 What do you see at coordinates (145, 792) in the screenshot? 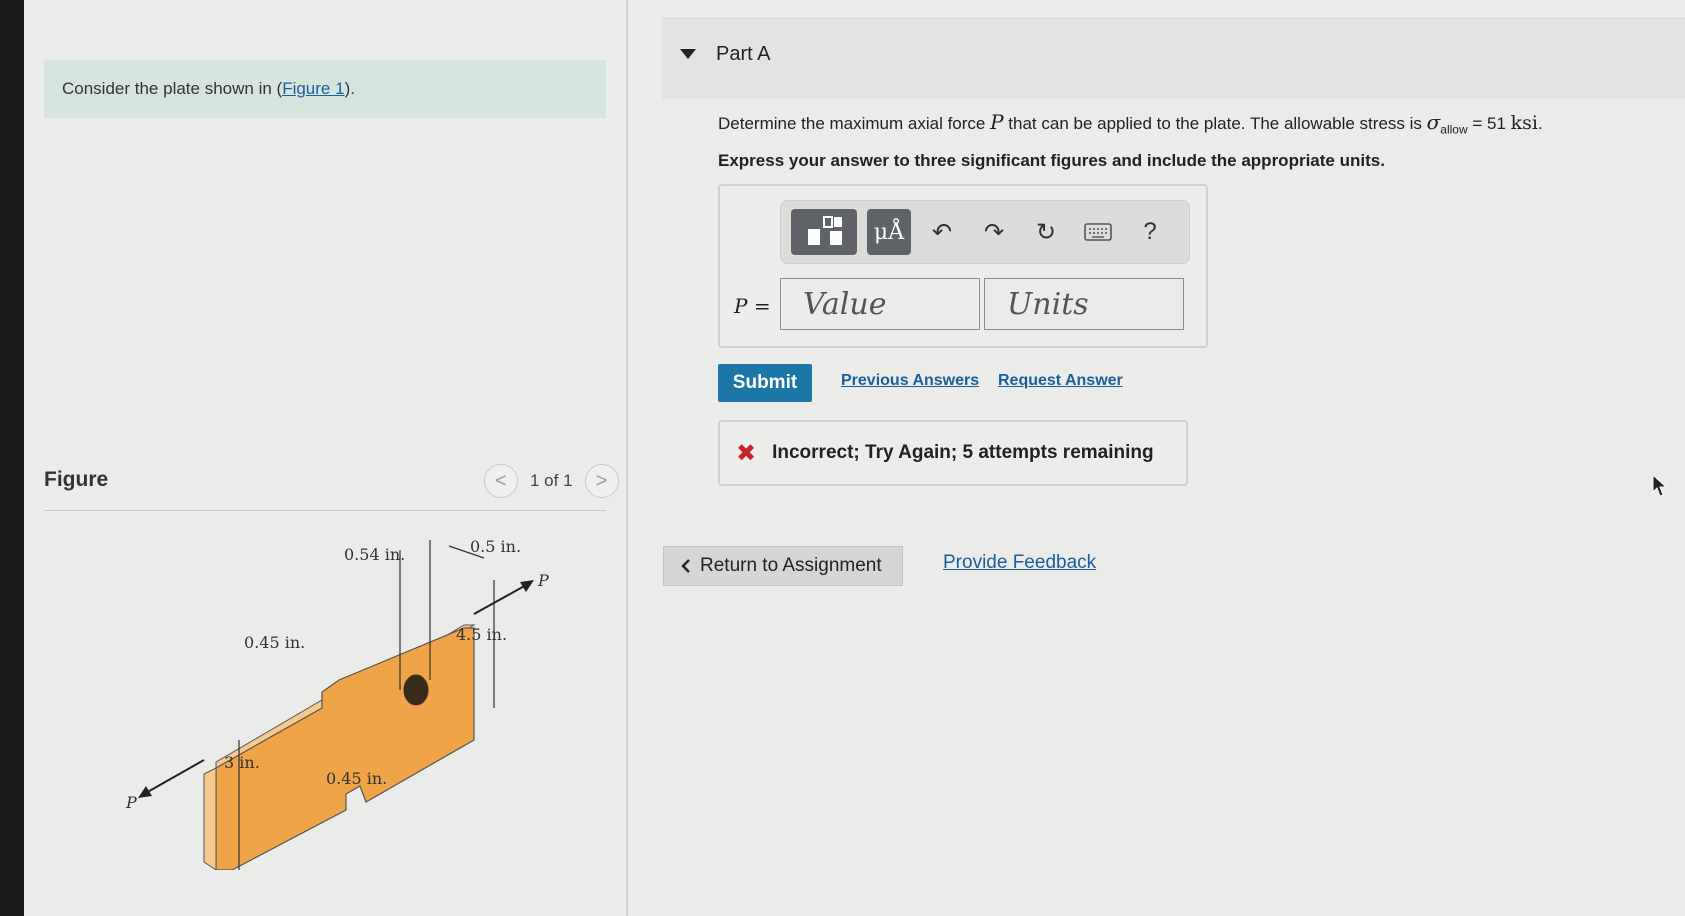
I see `arrowhead-left-icon` at bounding box center [145, 792].